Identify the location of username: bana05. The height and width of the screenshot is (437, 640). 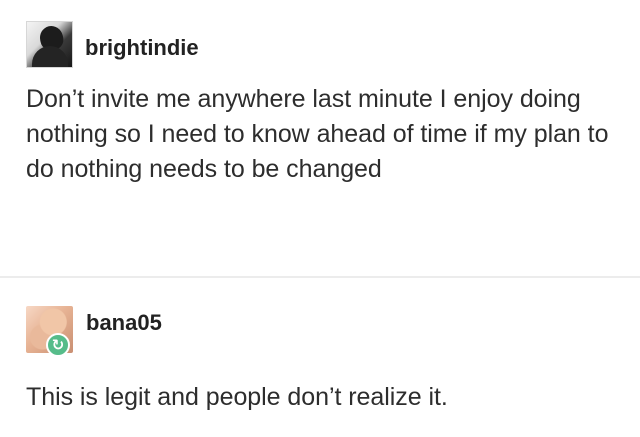
(124, 323).